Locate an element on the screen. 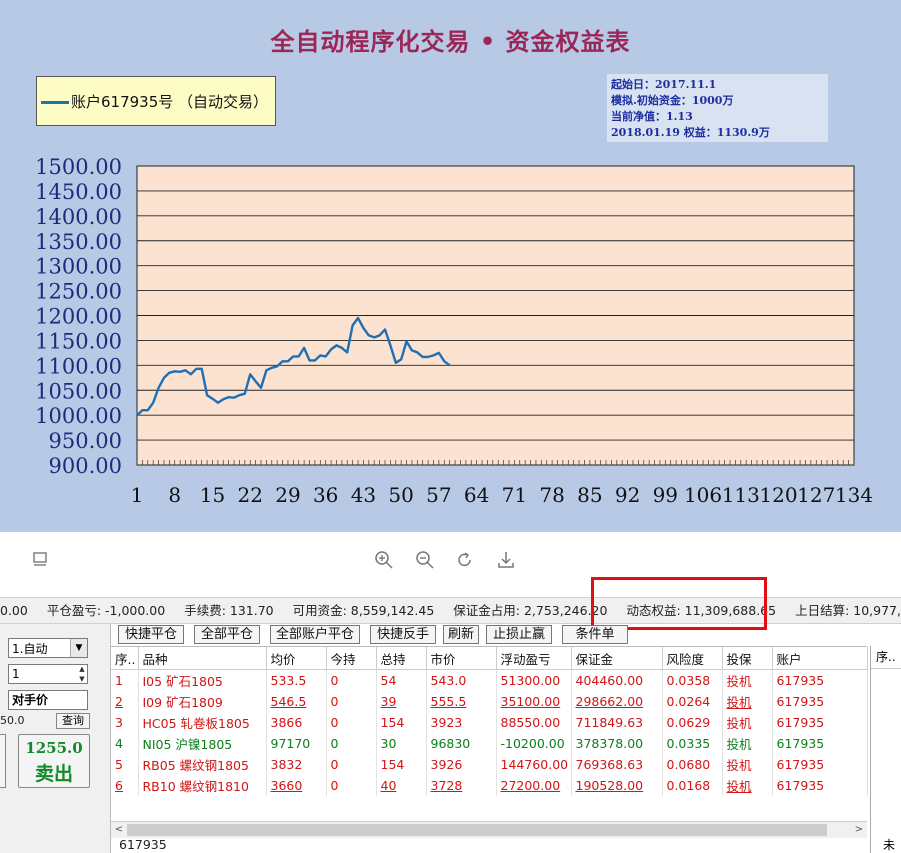  y-tick-label: 1350.00 is located at coordinates (78, 242).